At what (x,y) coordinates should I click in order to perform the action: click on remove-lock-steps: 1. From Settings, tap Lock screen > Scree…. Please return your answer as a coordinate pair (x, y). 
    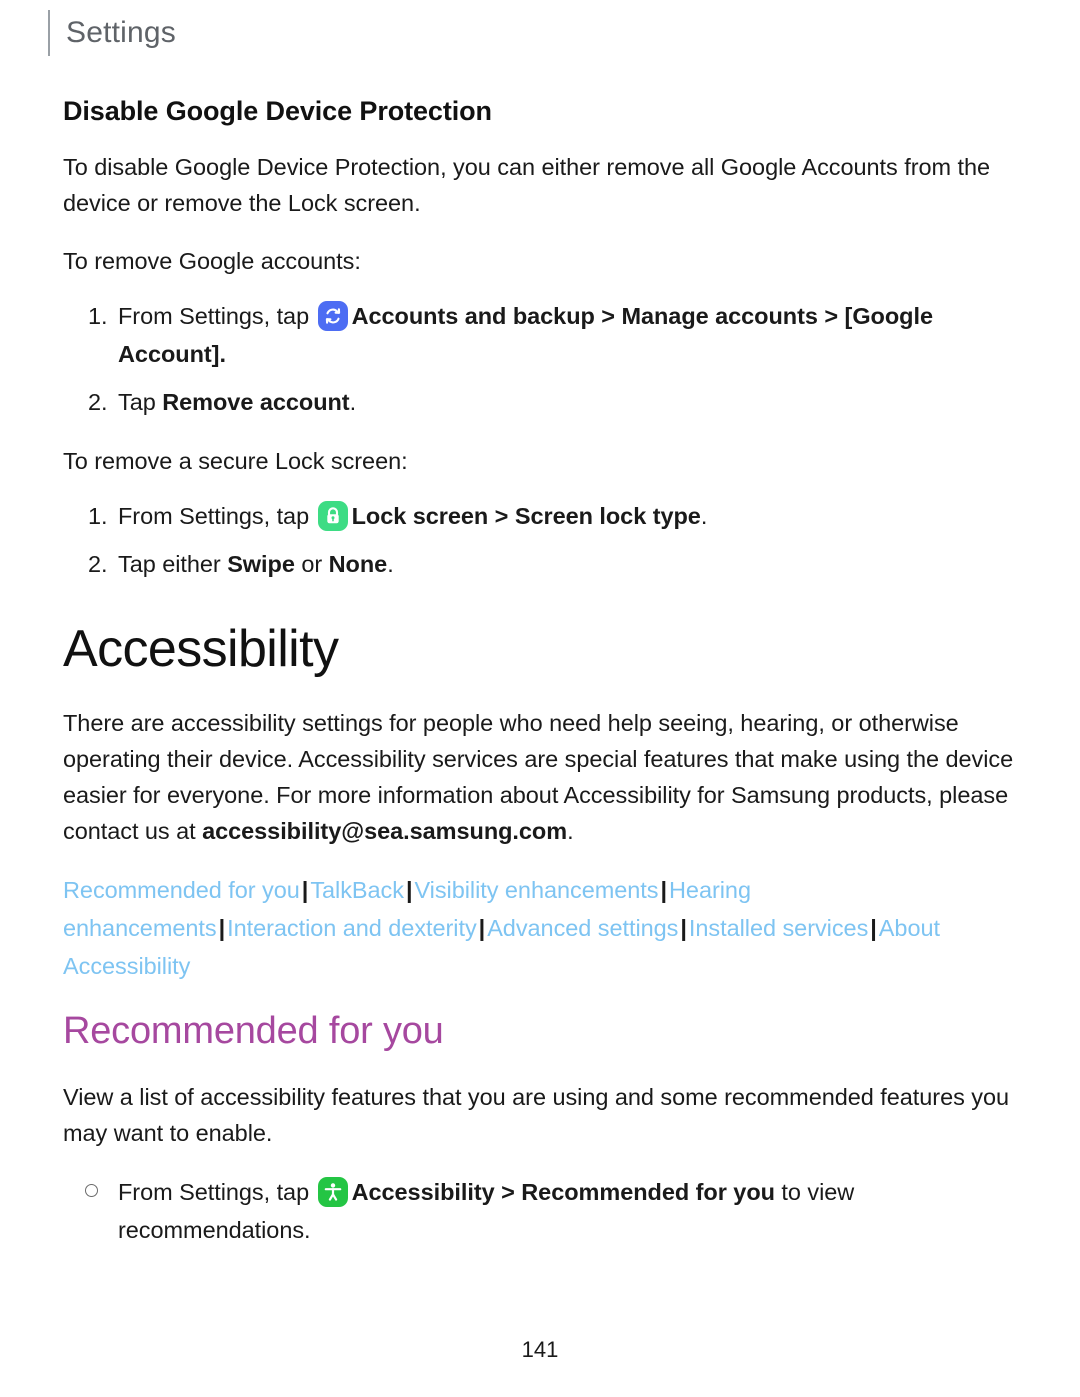
    Looking at the image, I should click on (544, 540).